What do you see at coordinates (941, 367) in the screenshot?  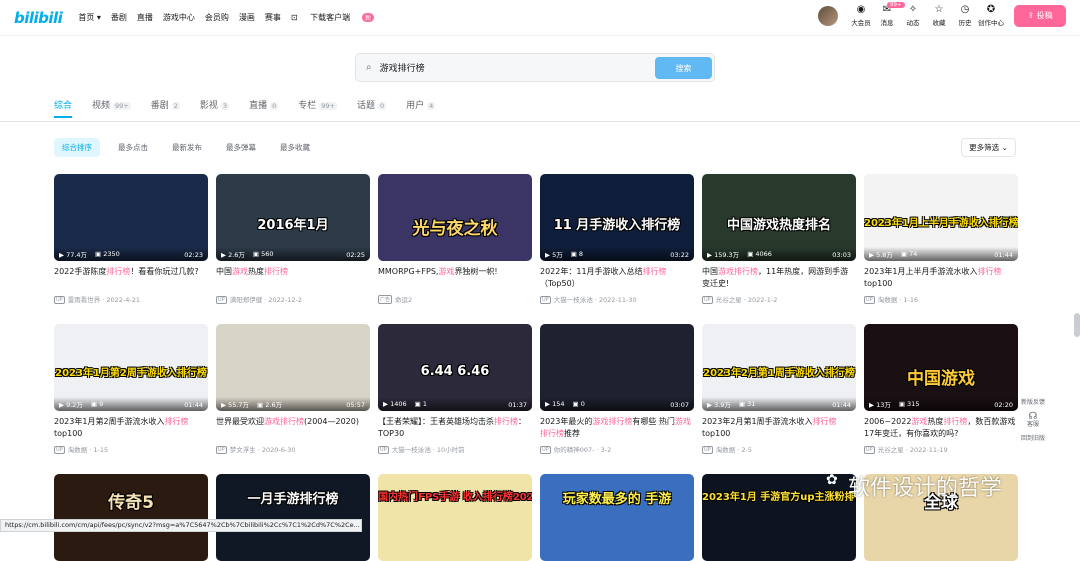 I see `video-thumbnail: 中国游戏 ▶ 13万 ▣ 315 02:20` at bounding box center [941, 367].